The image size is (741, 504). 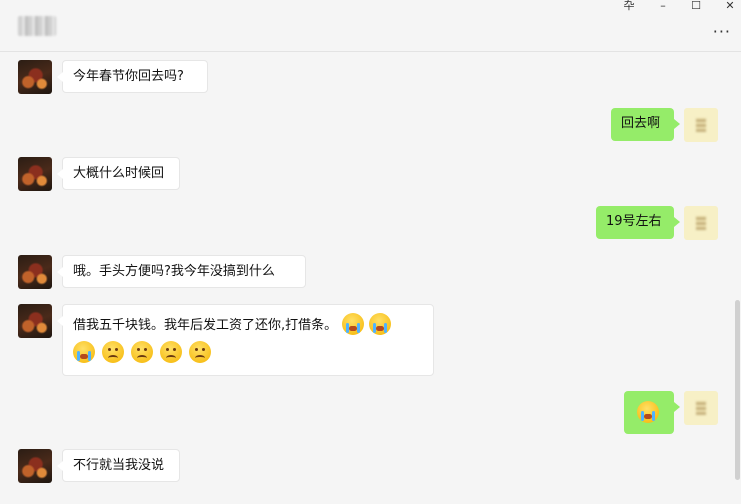 I want to click on more-options-icon: ···, so click(x=722, y=31).